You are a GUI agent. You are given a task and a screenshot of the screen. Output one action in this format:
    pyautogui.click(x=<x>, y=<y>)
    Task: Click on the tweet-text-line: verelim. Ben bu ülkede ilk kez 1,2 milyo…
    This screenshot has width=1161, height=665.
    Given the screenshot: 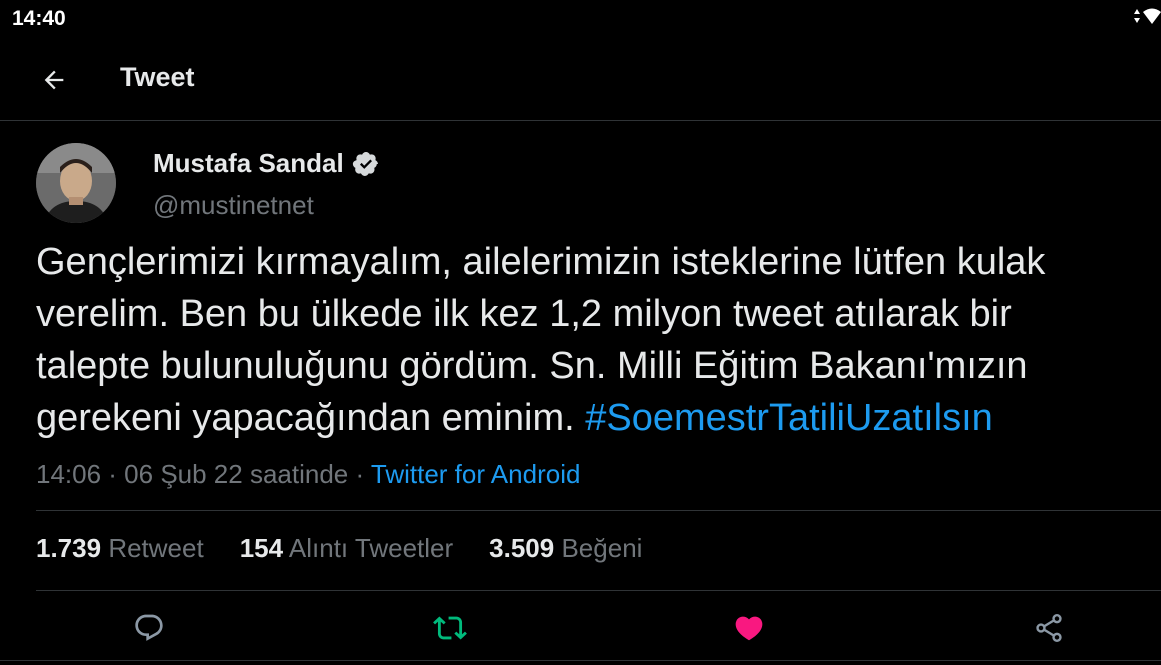 What is the action you would take?
    pyautogui.click(x=524, y=314)
    